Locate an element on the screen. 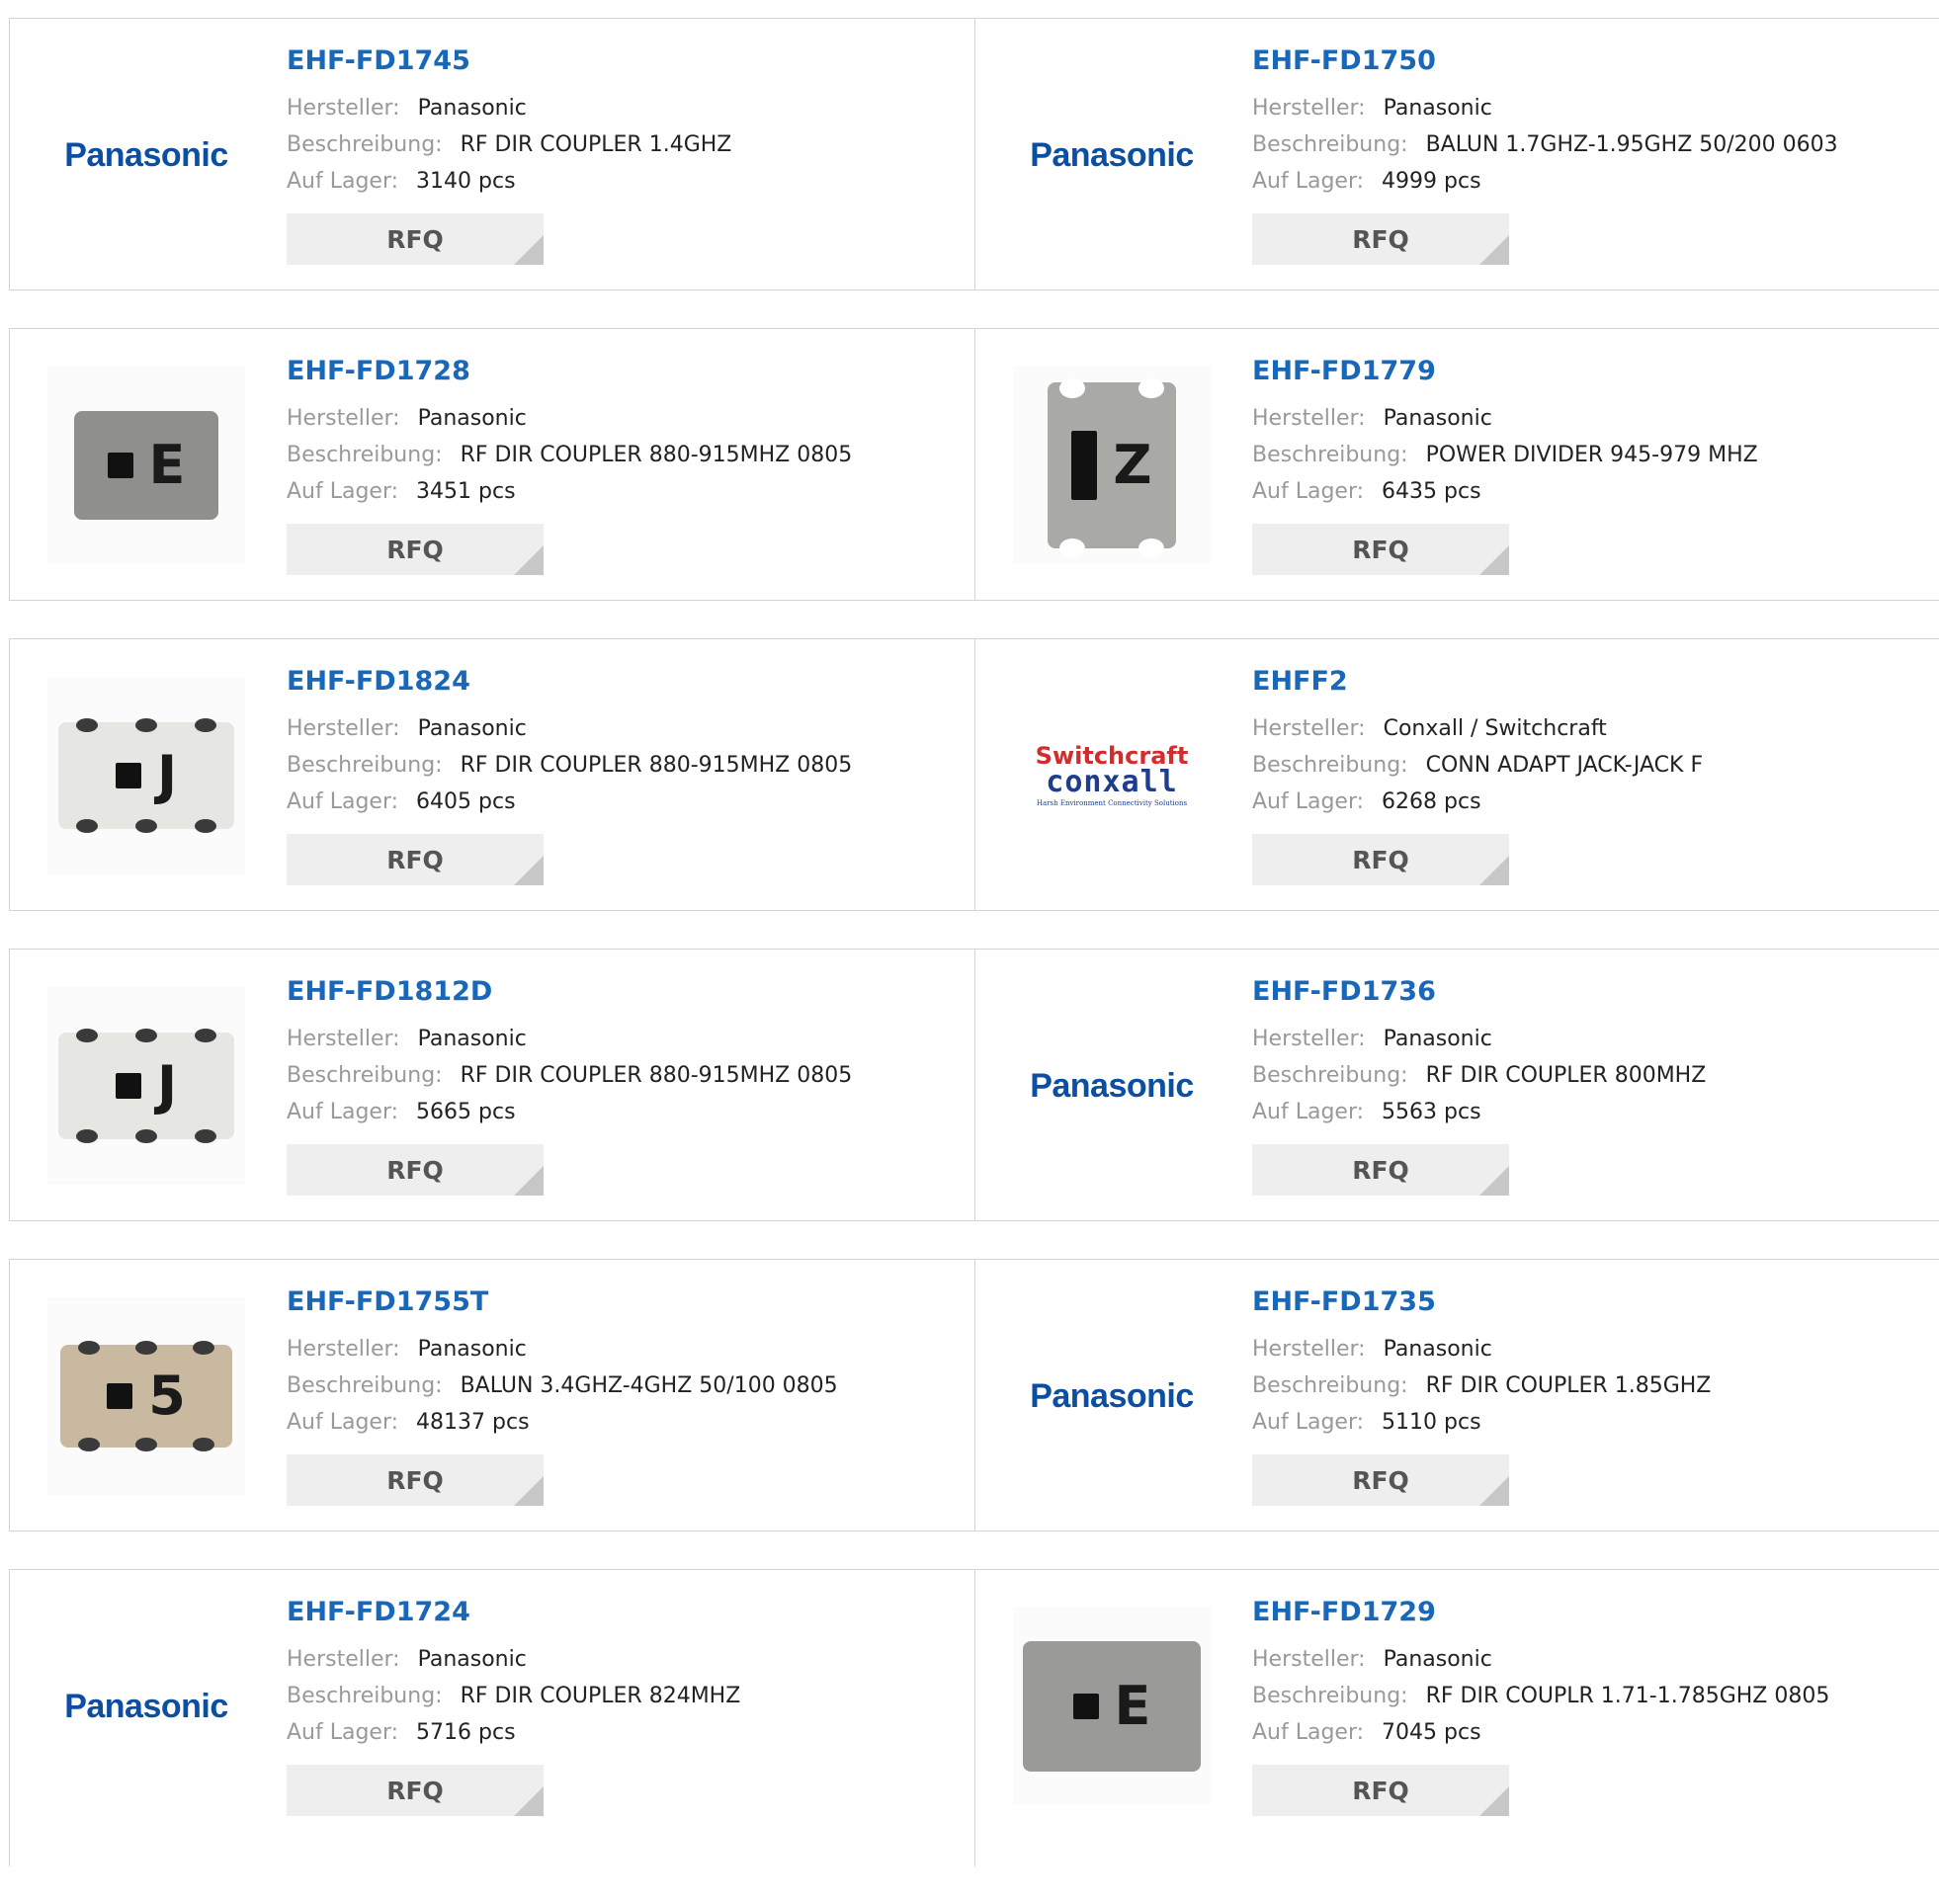 The image size is (1939, 1904). description-value: POWER DIVIDER 945-979 MHZ is located at coordinates (1591, 455).